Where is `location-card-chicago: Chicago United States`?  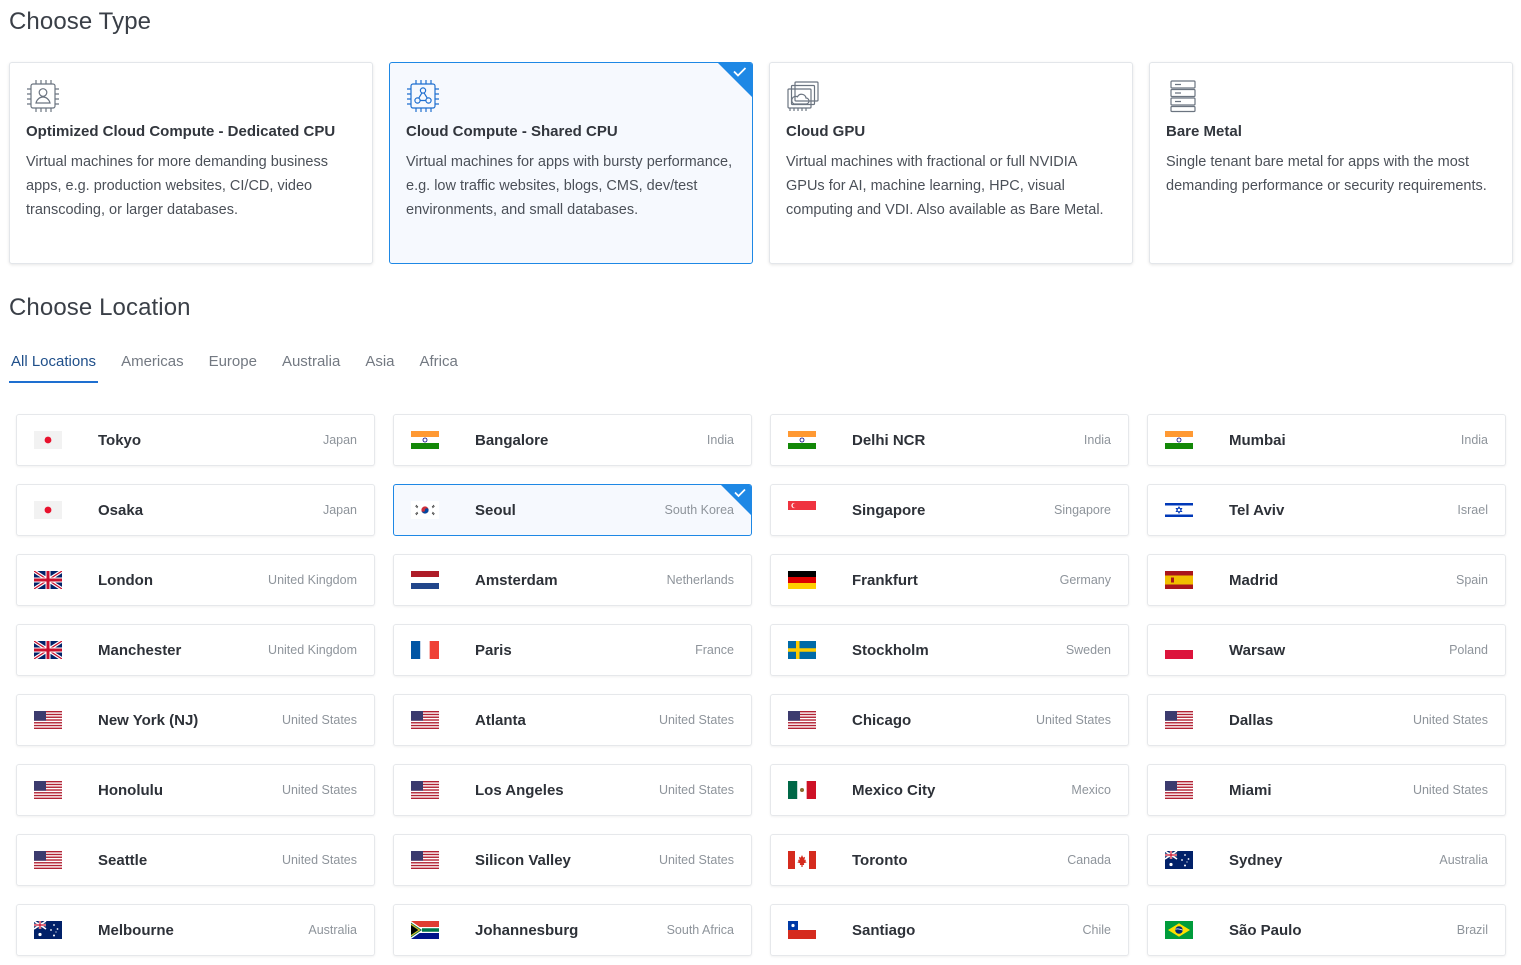 location-card-chicago: Chicago United States is located at coordinates (949, 720).